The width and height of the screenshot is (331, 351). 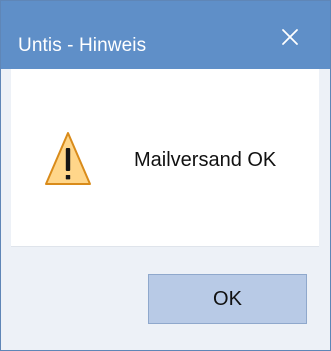 I want to click on warning-icon, so click(x=68, y=158).